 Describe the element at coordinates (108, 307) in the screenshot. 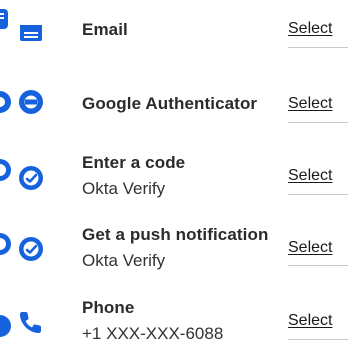

I see `factor-title: Phone` at that location.